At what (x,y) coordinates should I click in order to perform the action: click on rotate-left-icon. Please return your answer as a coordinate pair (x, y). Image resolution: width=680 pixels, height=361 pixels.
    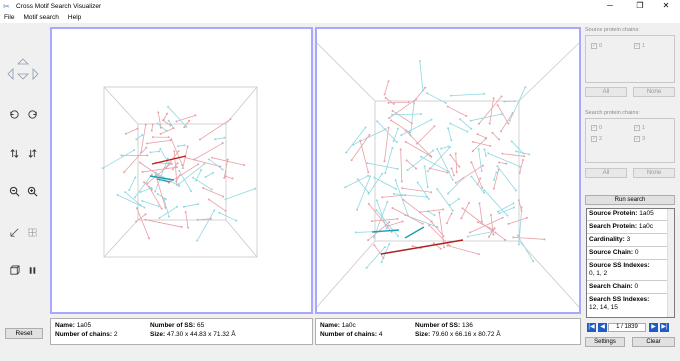
    Looking at the image, I should click on (14, 114).